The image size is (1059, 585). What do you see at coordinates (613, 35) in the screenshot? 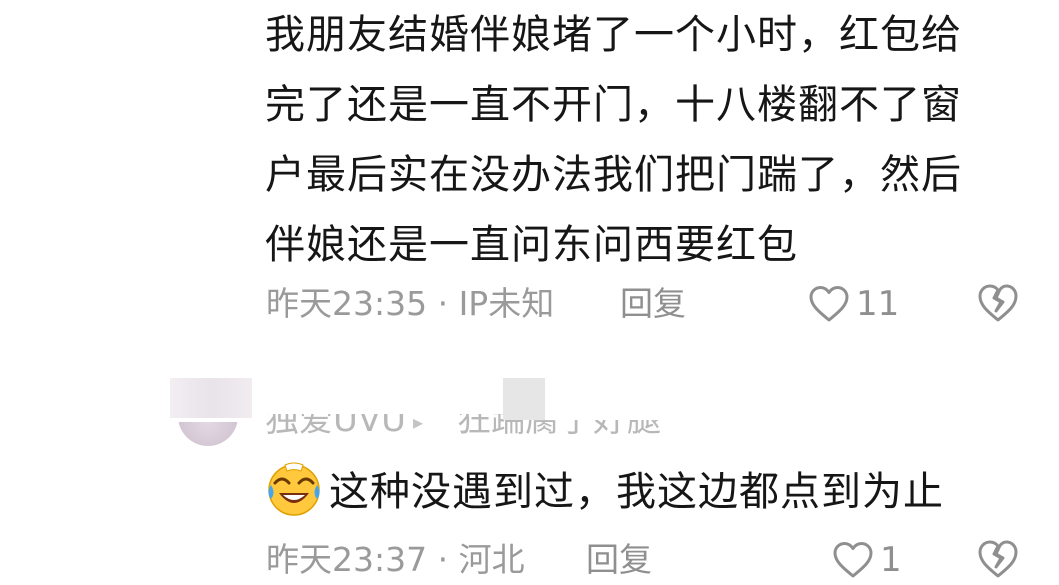
I see `comment-1-line: 我朋友结婚伴娘堵了一个小时，红包给` at bounding box center [613, 35].